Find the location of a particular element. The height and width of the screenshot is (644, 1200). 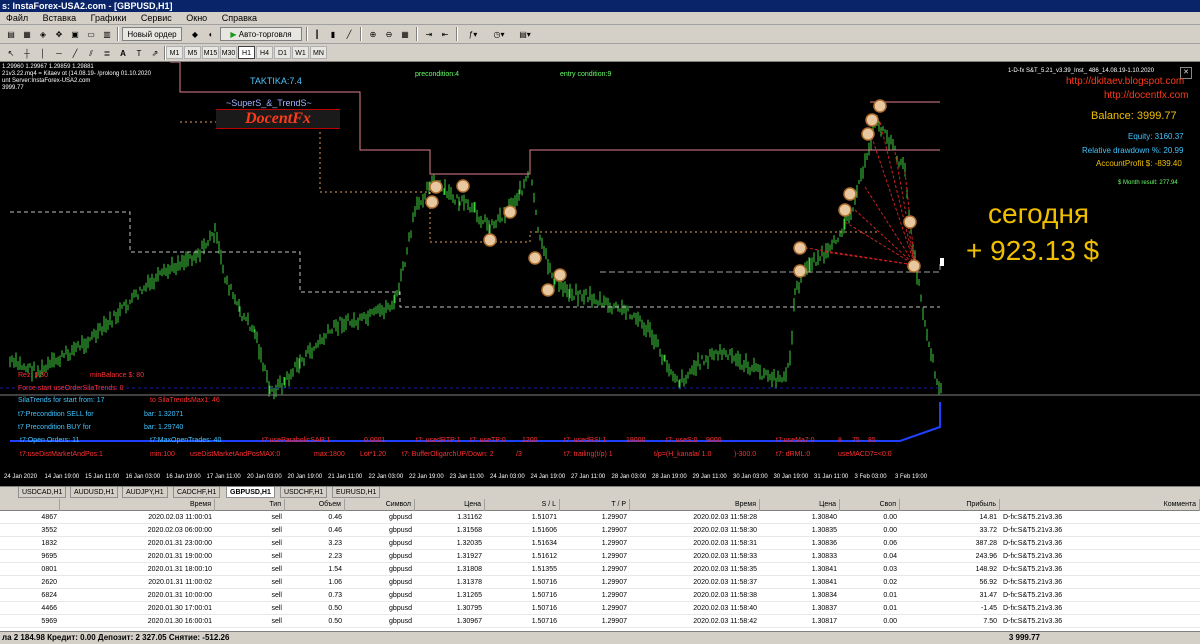

tile-windows-icon: ▦ is located at coordinates (405, 34).